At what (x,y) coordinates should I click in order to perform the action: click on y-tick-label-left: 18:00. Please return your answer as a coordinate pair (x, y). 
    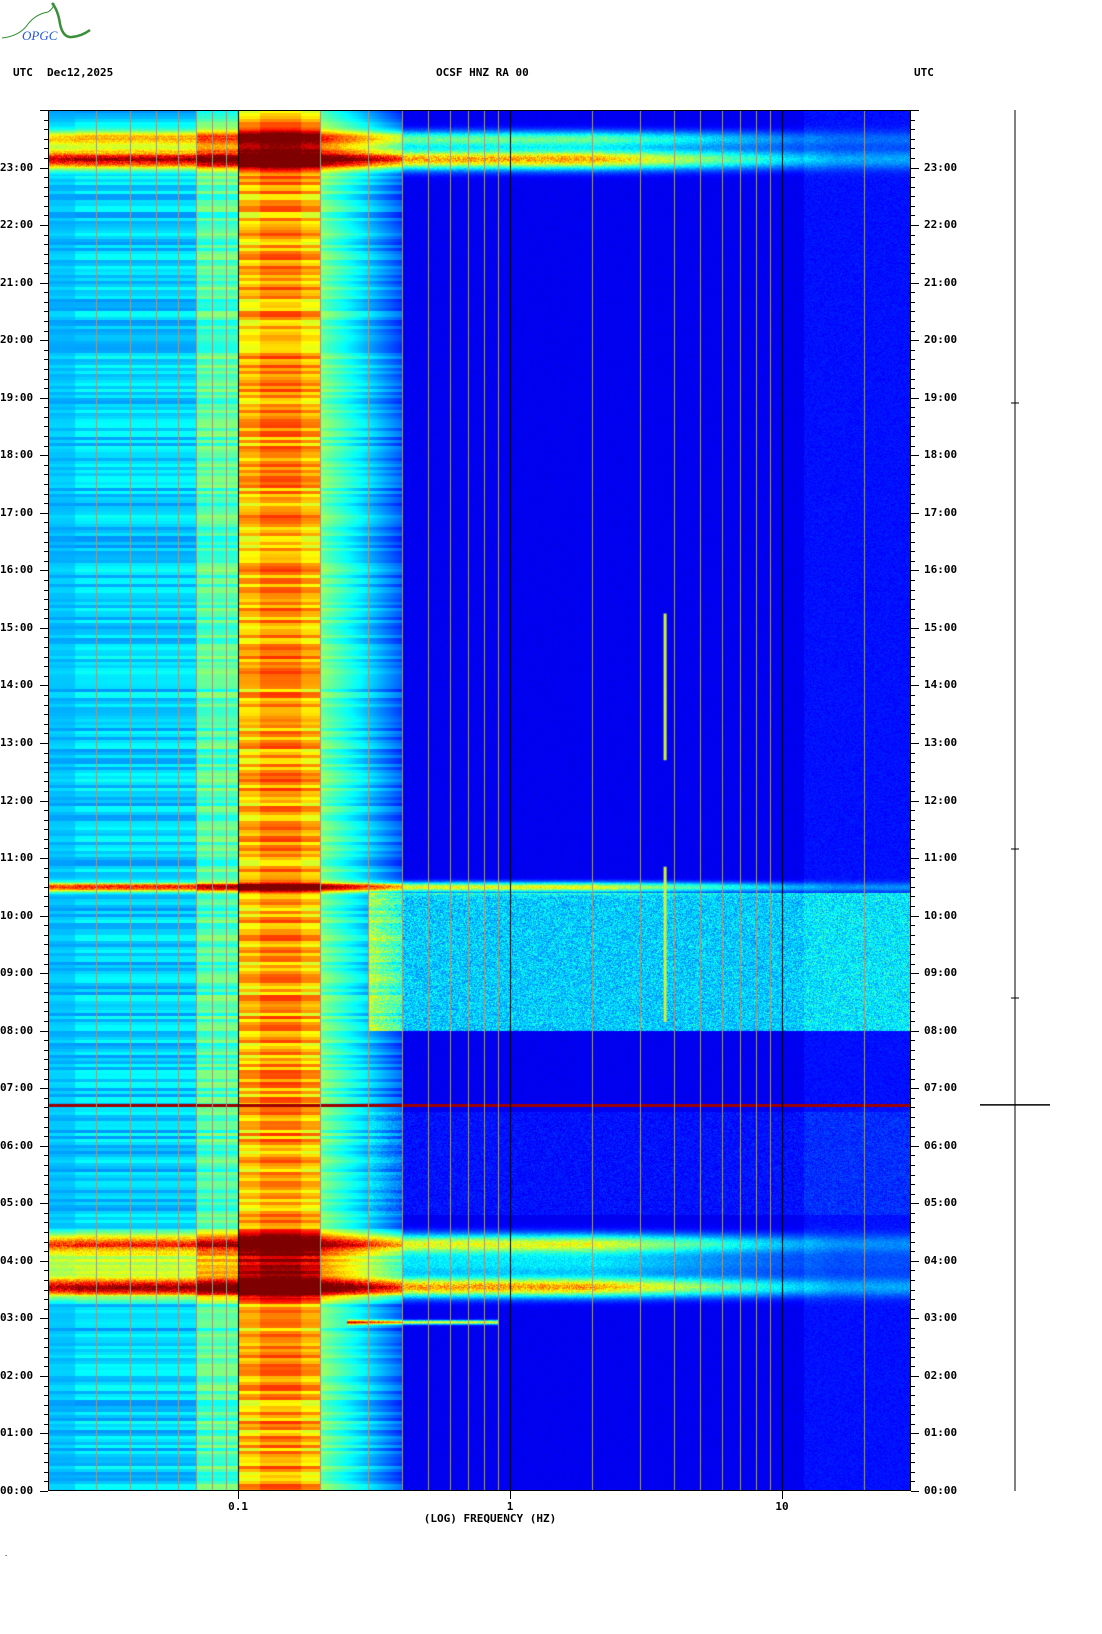
    Looking at the image, I should click on (17, 455).